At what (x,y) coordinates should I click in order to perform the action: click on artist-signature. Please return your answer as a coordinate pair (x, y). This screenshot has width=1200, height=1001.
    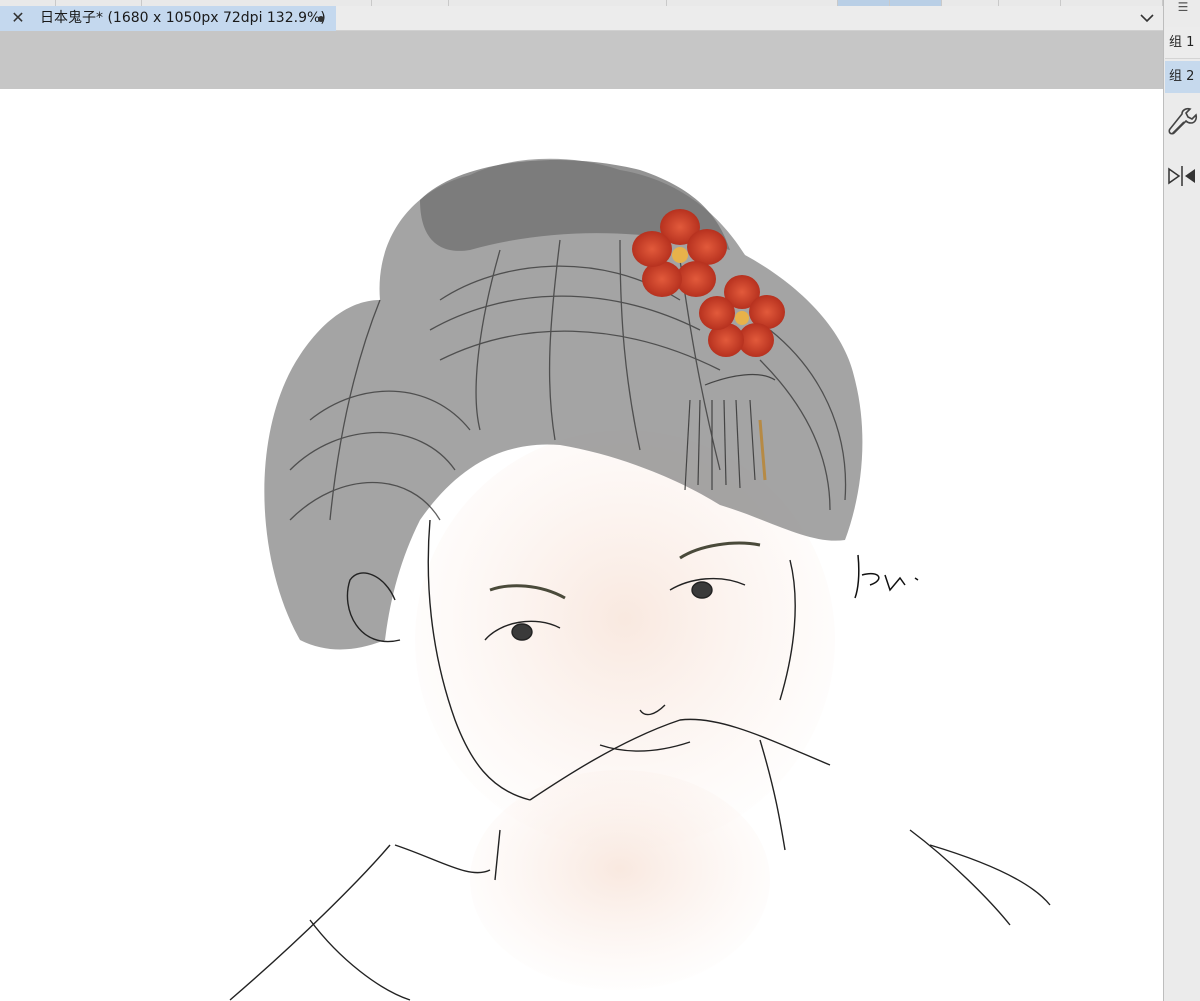
    Looking at the image, I should click on (886, 576).